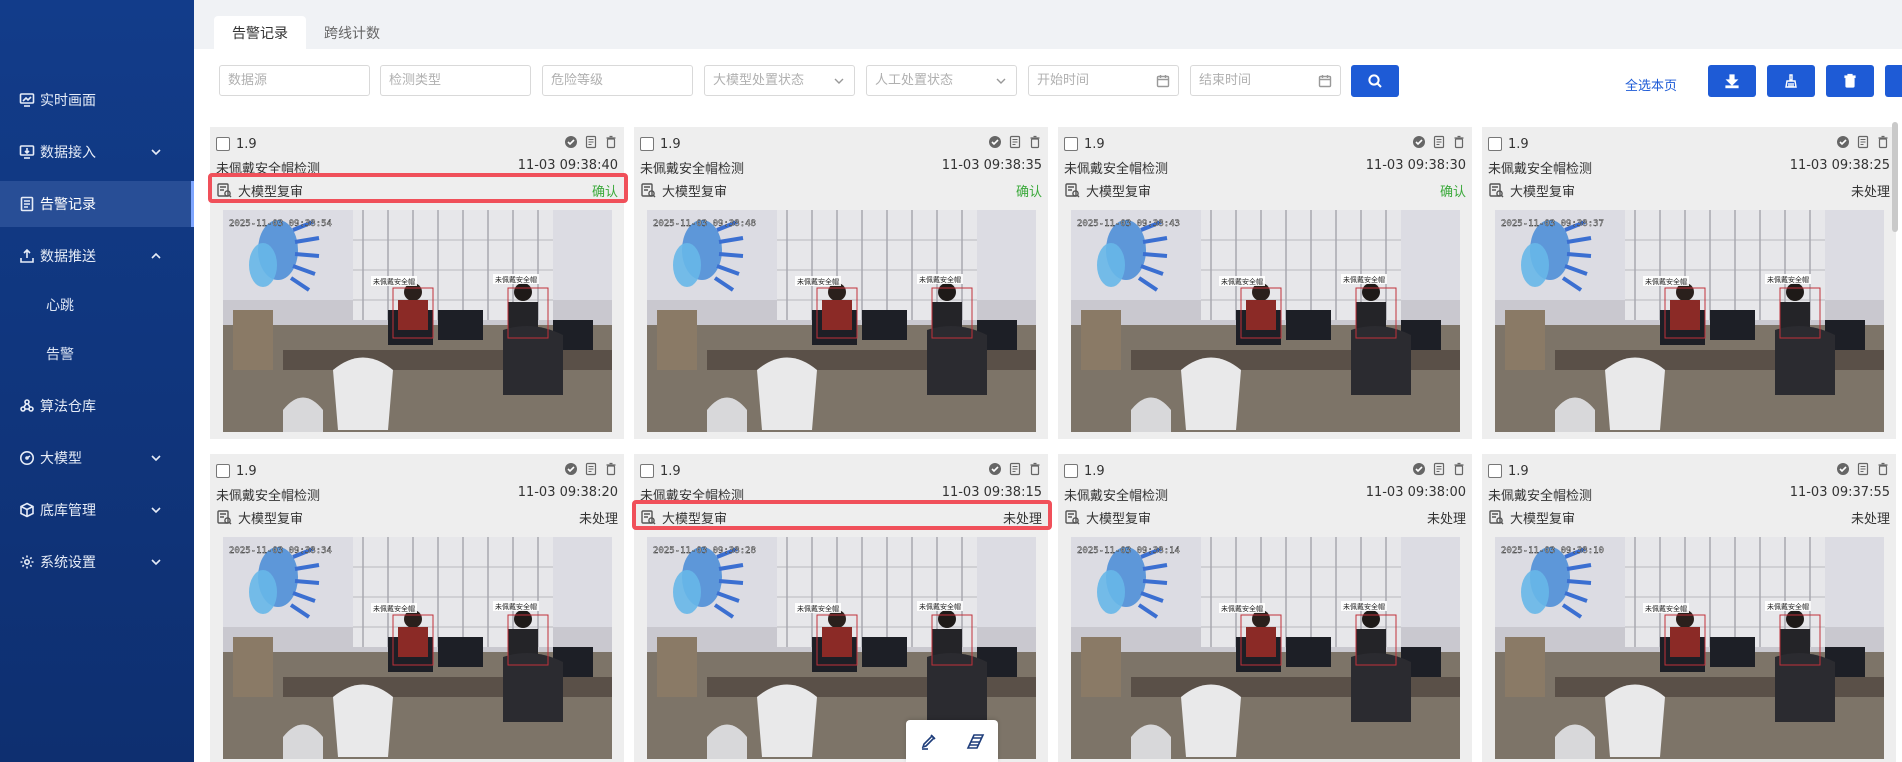 This screenshot has height=762, width=1902. I want to click on tab-alarm-records: 告警记录, so click(260, 32).